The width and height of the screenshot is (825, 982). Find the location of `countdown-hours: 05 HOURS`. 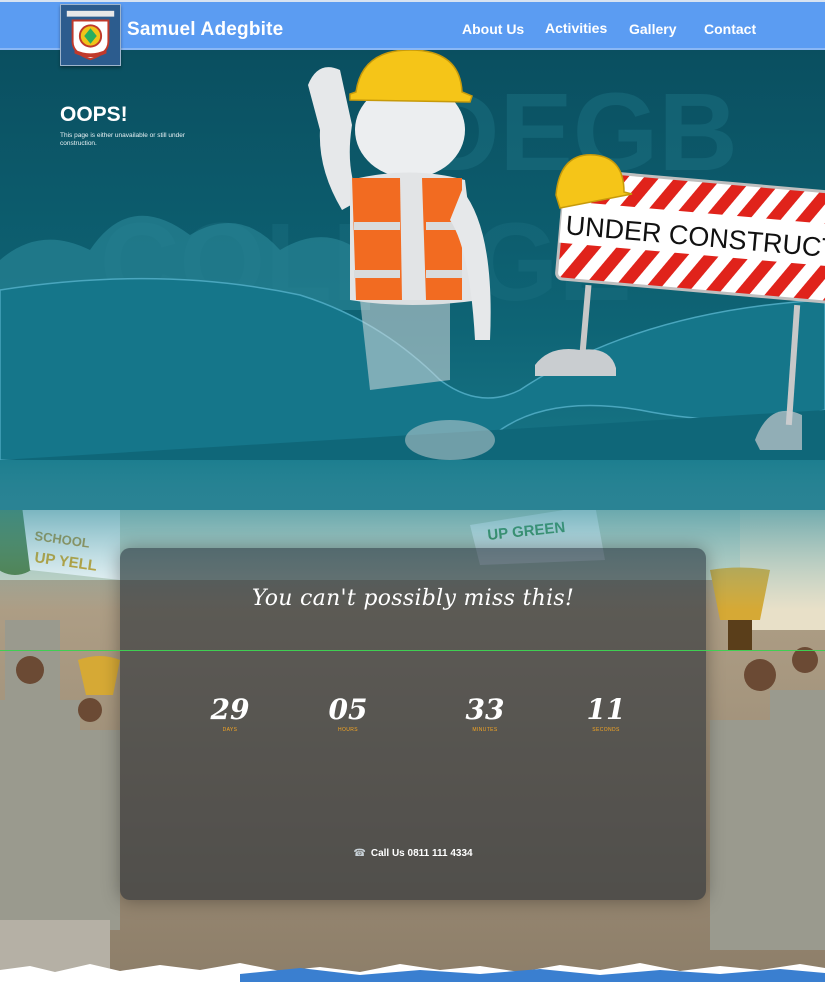

countdown-hours: 05 HOURS is located at coordinates (348, 713).